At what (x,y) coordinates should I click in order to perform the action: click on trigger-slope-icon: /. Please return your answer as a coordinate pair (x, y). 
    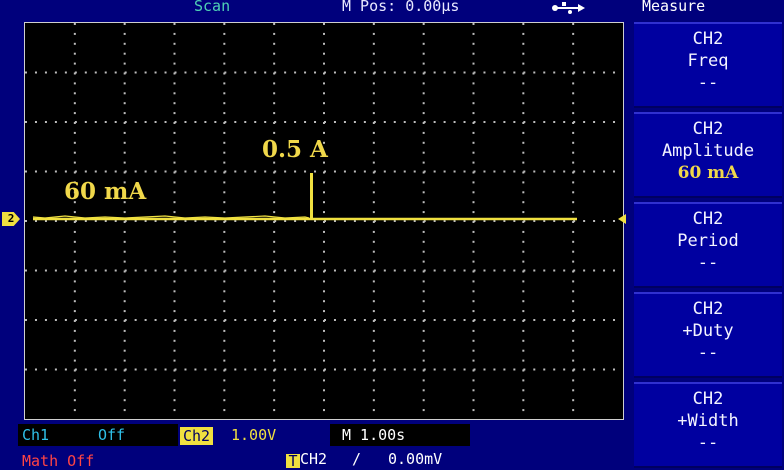
    Looking at the image, I should click on (357, 459).